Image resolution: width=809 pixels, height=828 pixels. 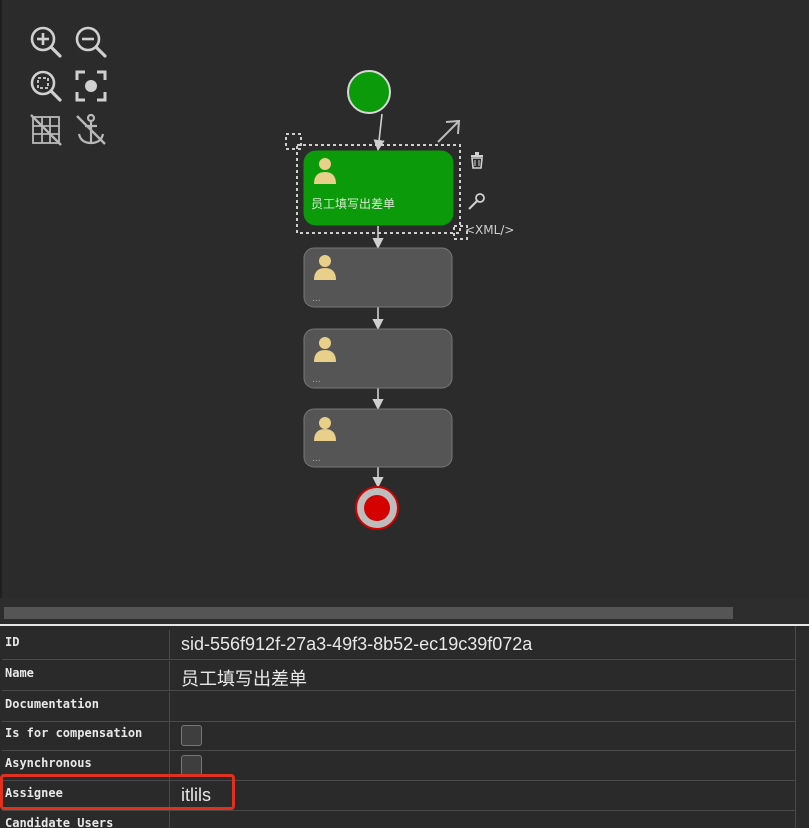 What do you see at coordinates (483, 795) in the screenshot?
I see `assignee-field: itlils` at bounding box center [483, 795].